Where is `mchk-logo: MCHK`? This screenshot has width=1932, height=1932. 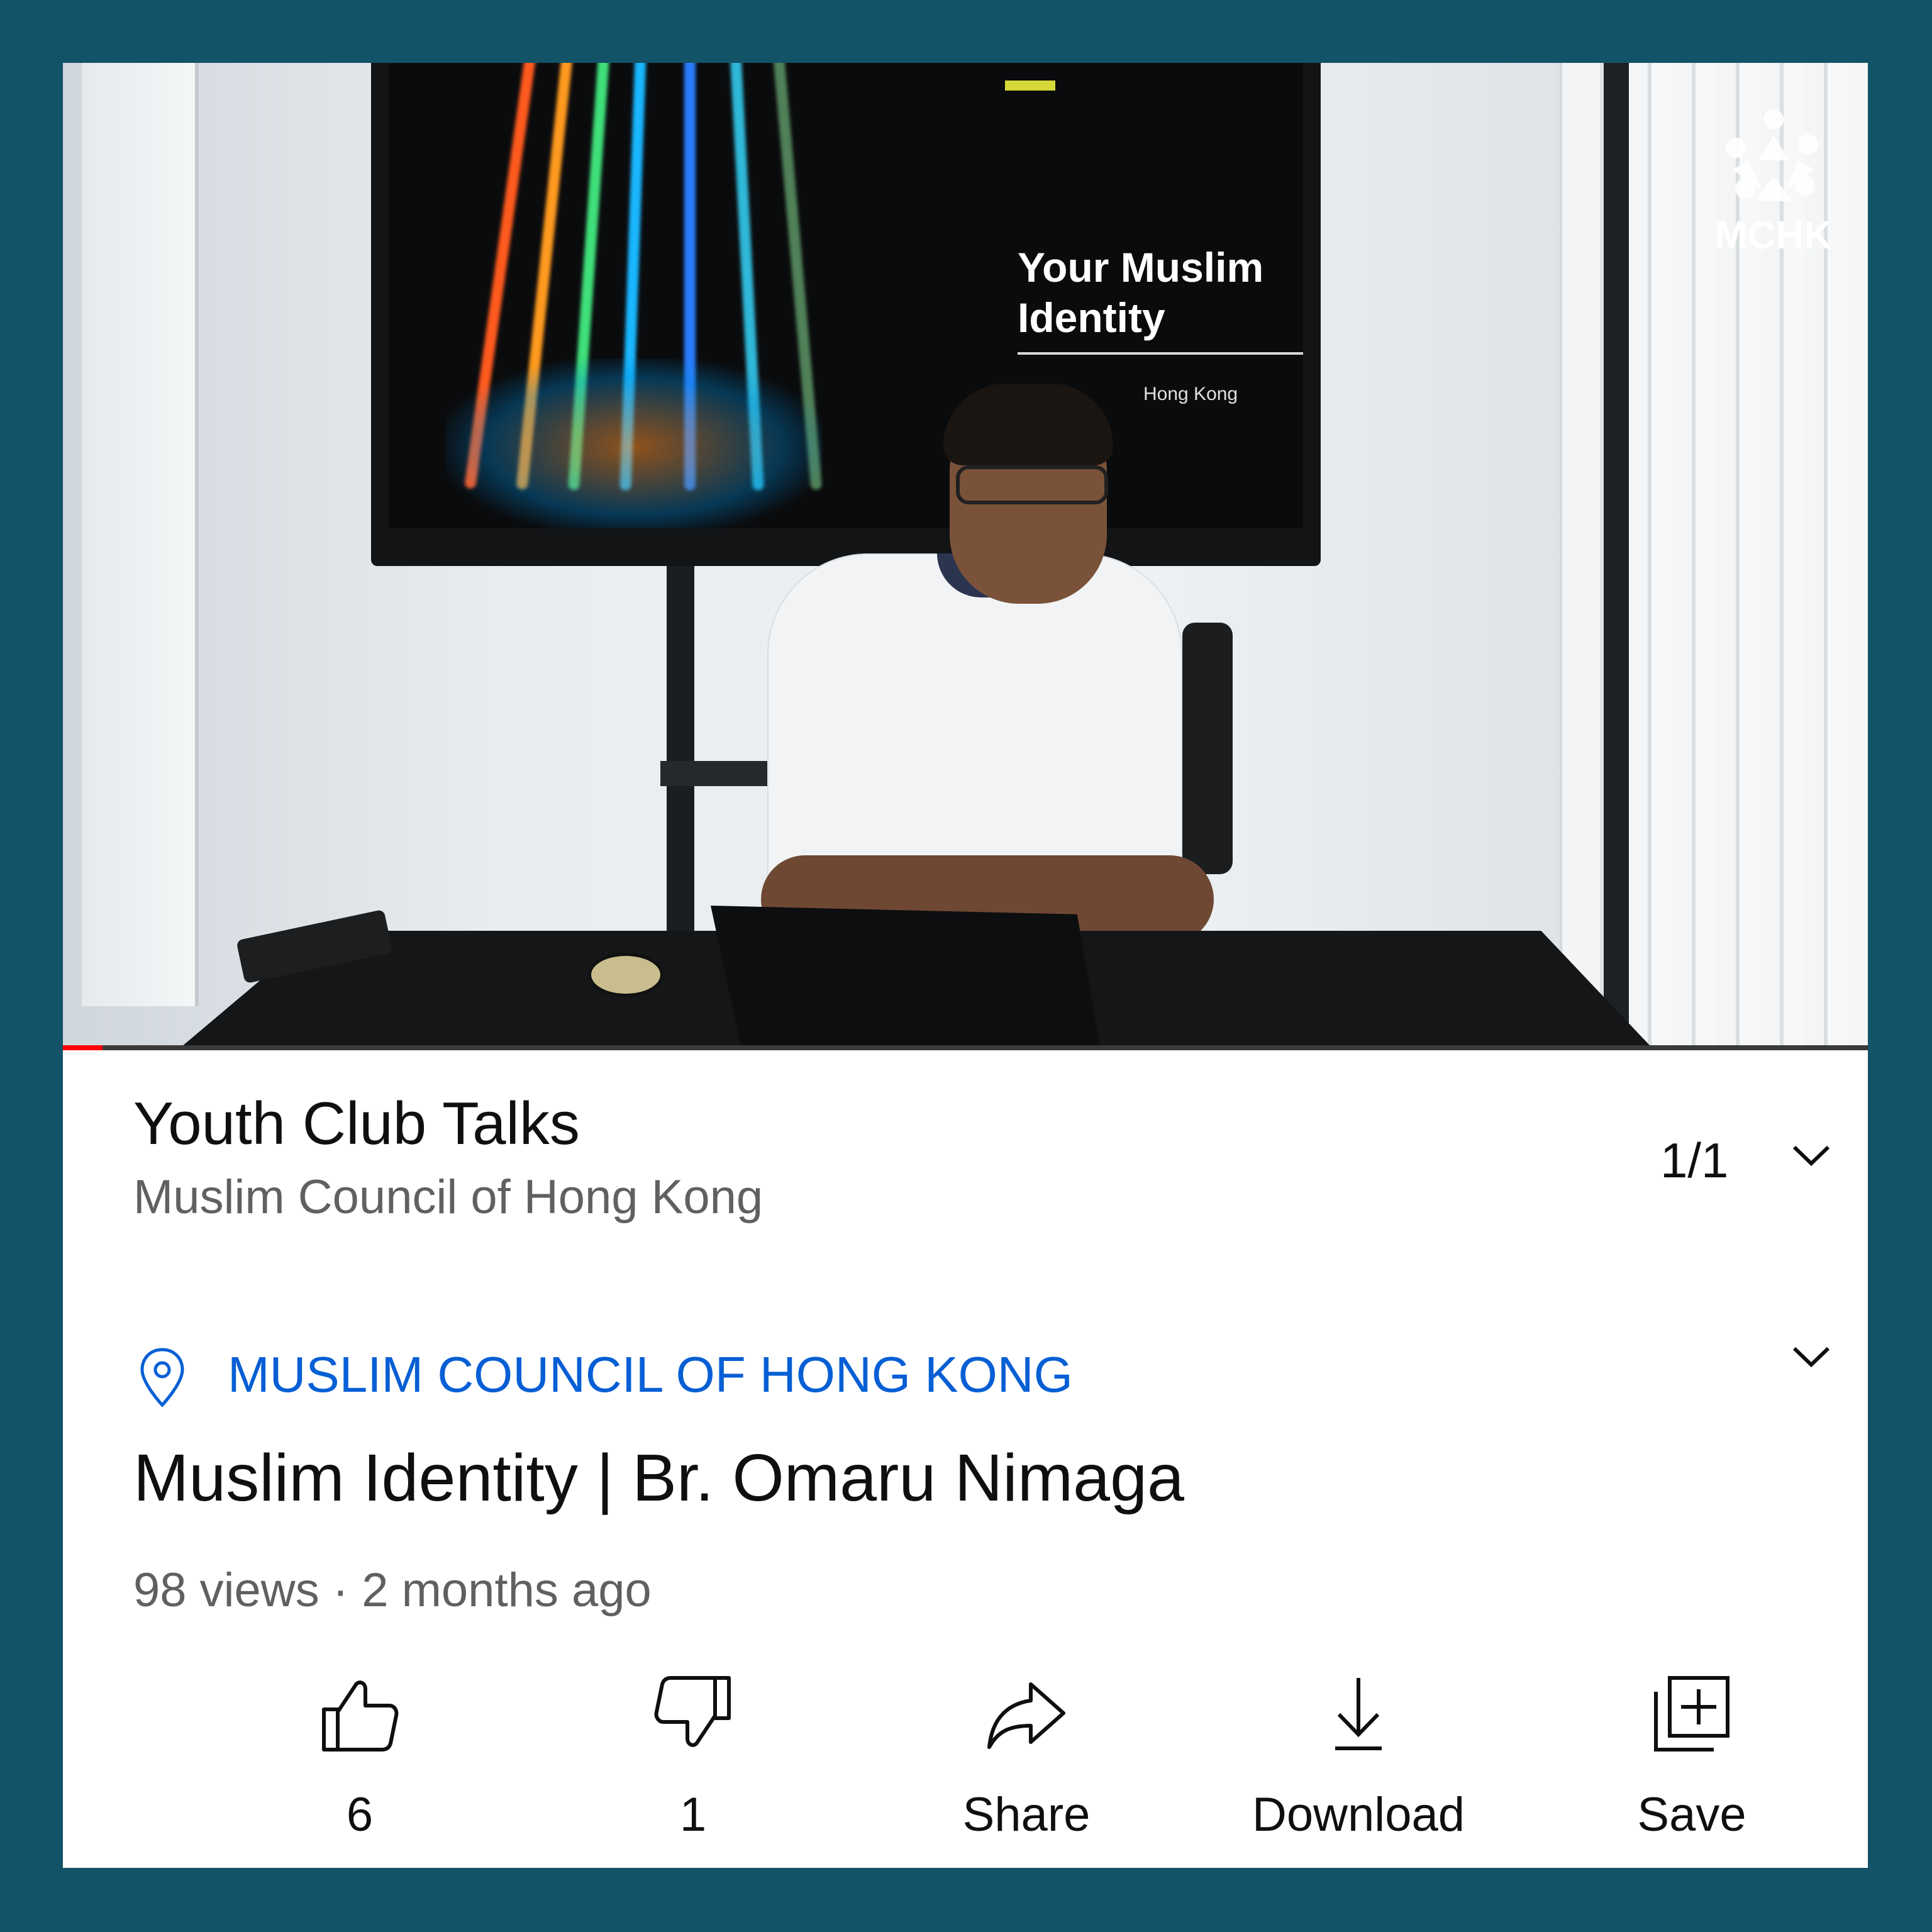
mchk-logo: MCHK is located at coordinates (1773, 182).